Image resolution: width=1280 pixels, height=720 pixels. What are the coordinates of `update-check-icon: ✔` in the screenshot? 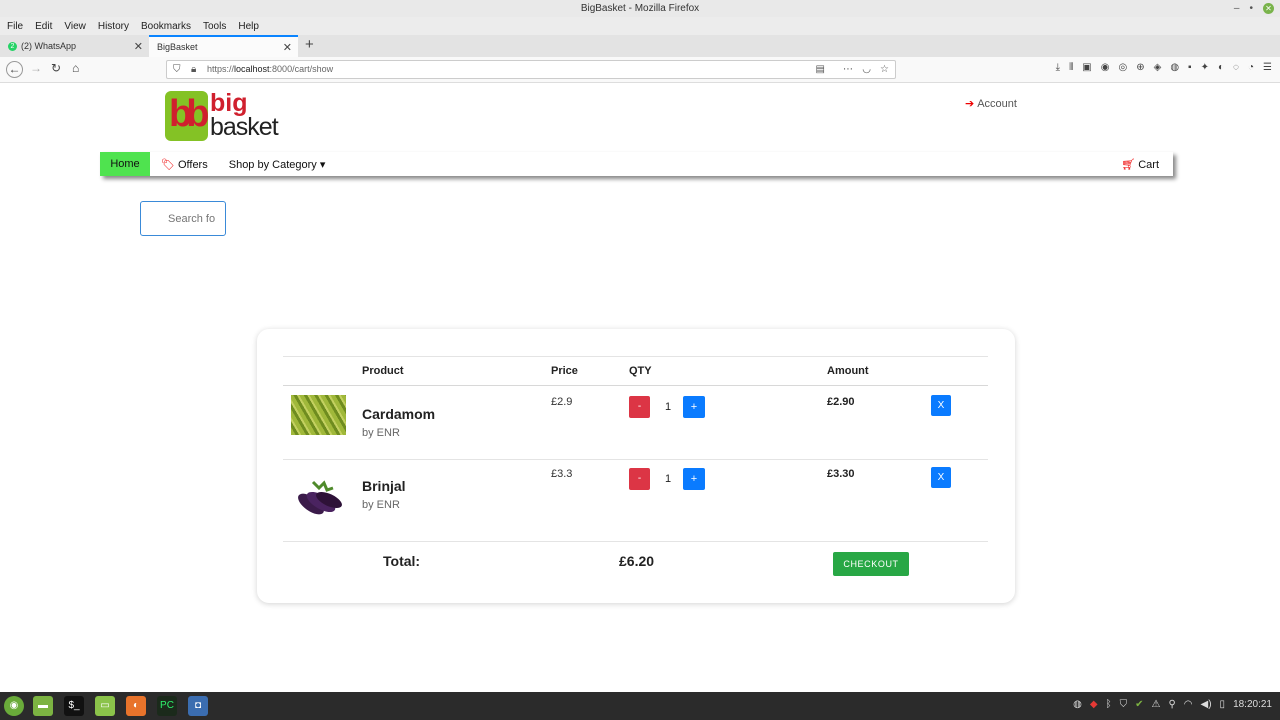 It's located at (1139, 704).